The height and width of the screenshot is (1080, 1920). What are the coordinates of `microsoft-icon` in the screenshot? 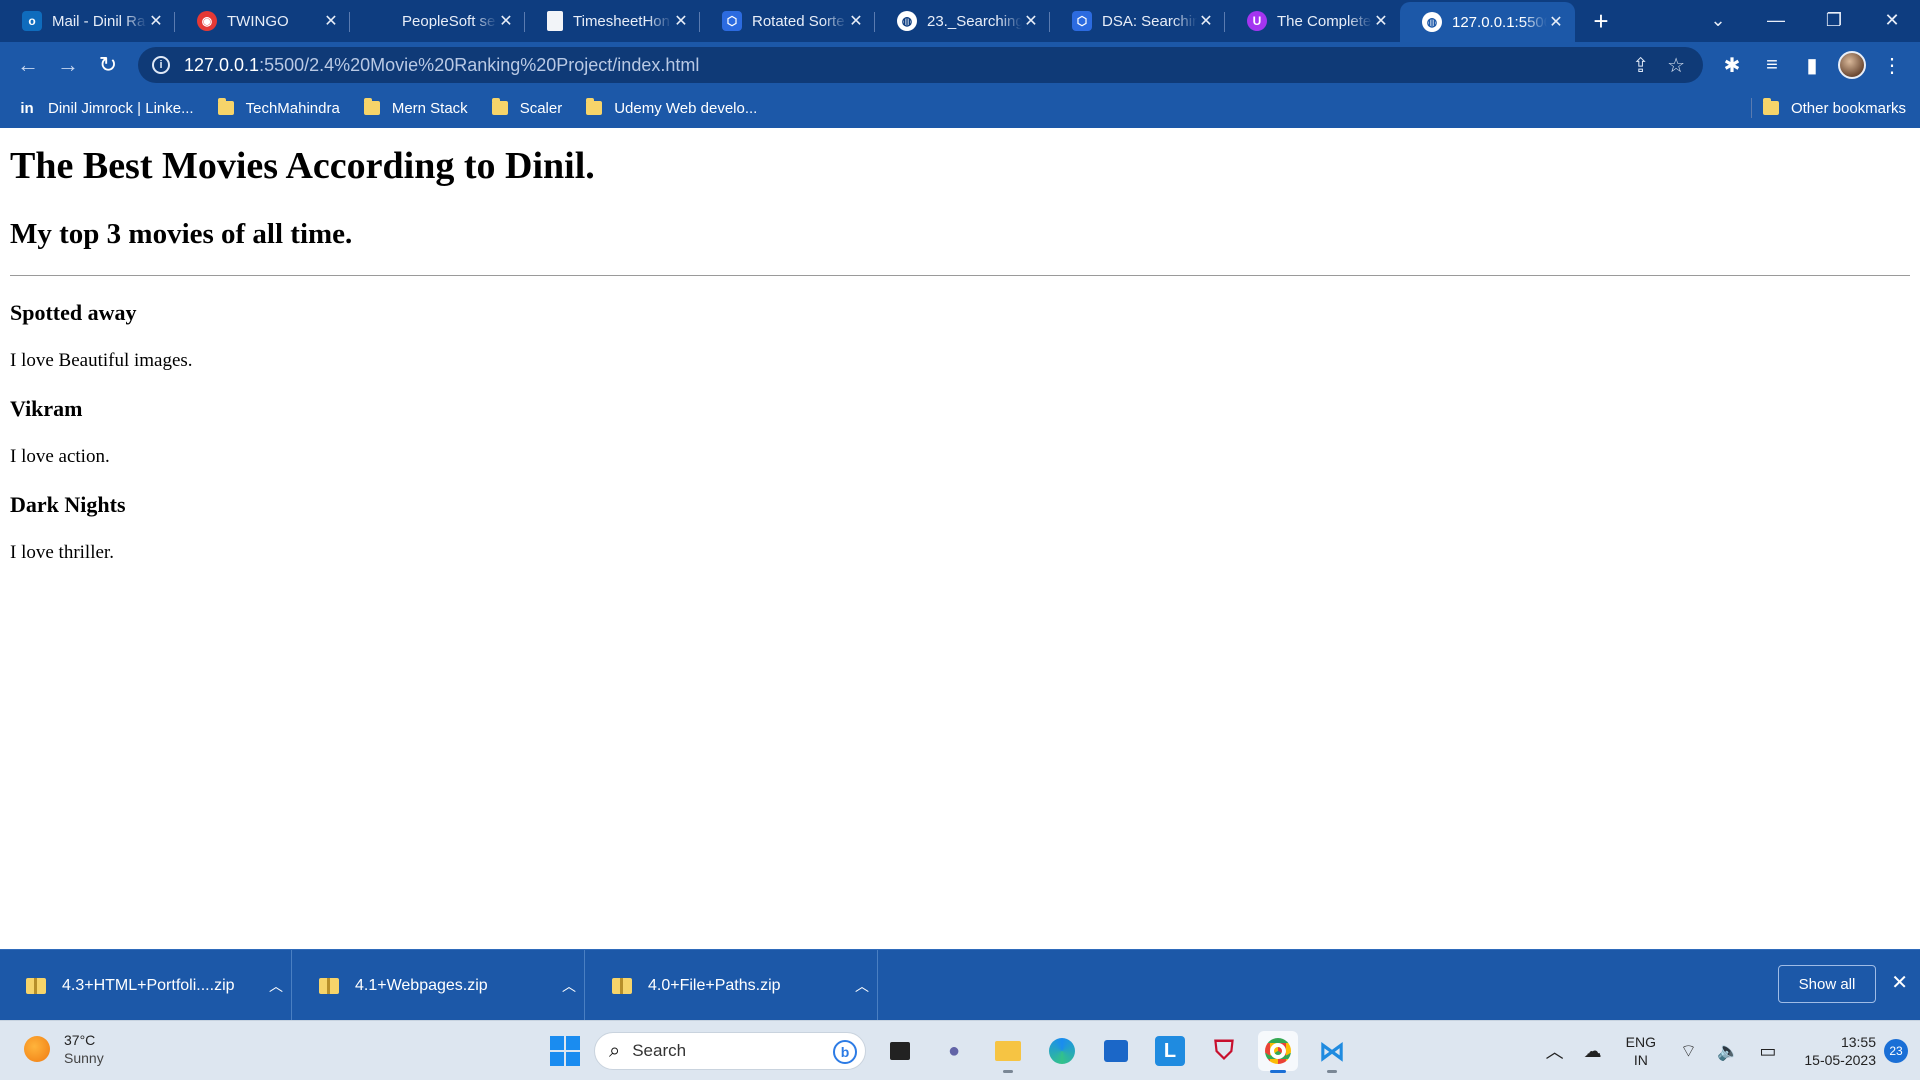 It's located at (382, 21).